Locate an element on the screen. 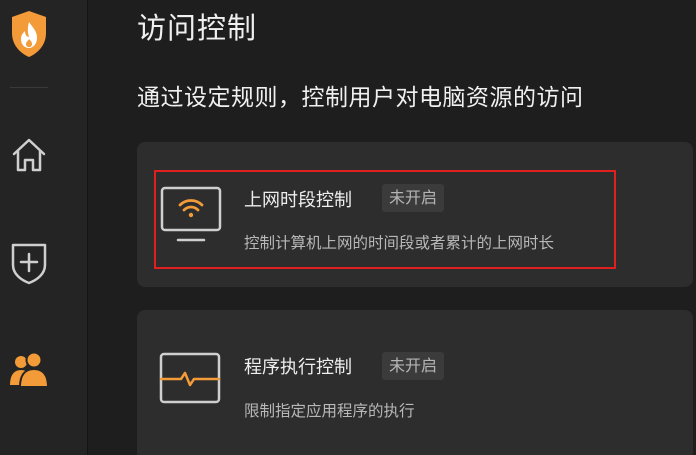  sidebar is located at coordinates (44, 227).